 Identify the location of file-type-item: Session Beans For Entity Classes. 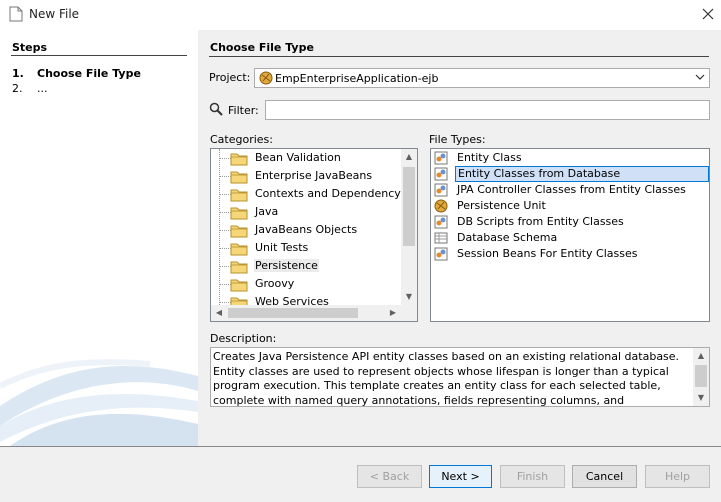
(570, 254).